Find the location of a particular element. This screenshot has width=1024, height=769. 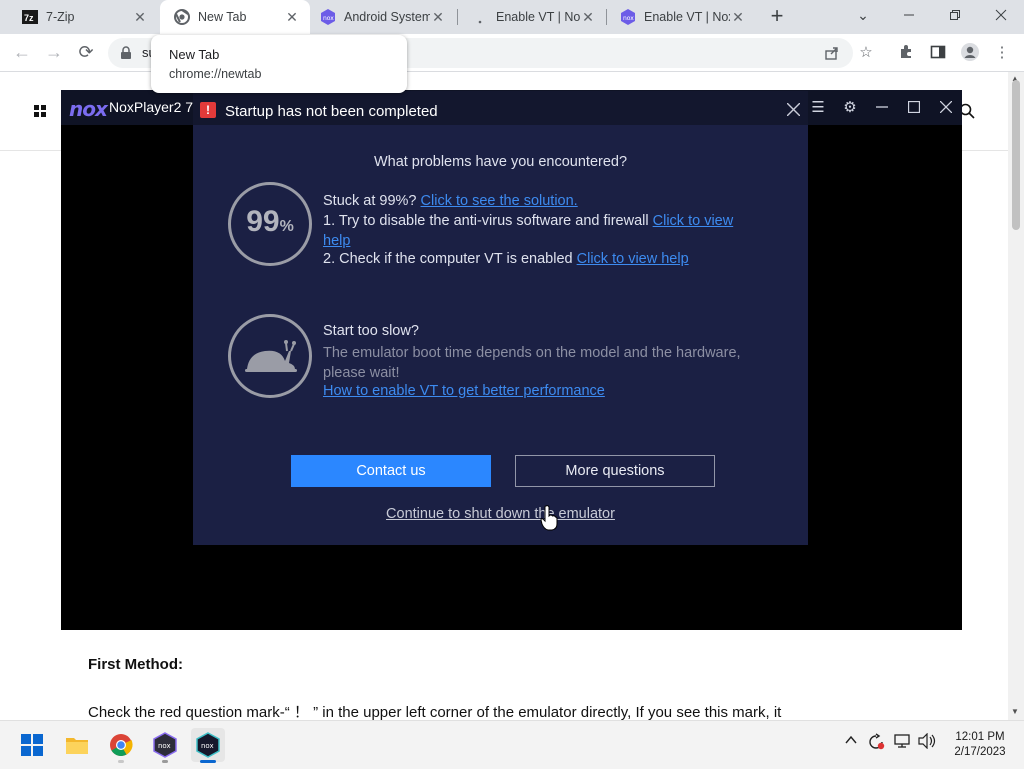

system-clock: 12:01 PM 2/17/2023 is located at coordinates (980, 745).